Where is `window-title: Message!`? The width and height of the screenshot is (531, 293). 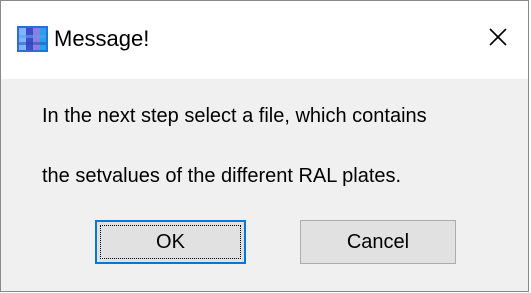 window-title: Message! is located at coordinates (102, 38).